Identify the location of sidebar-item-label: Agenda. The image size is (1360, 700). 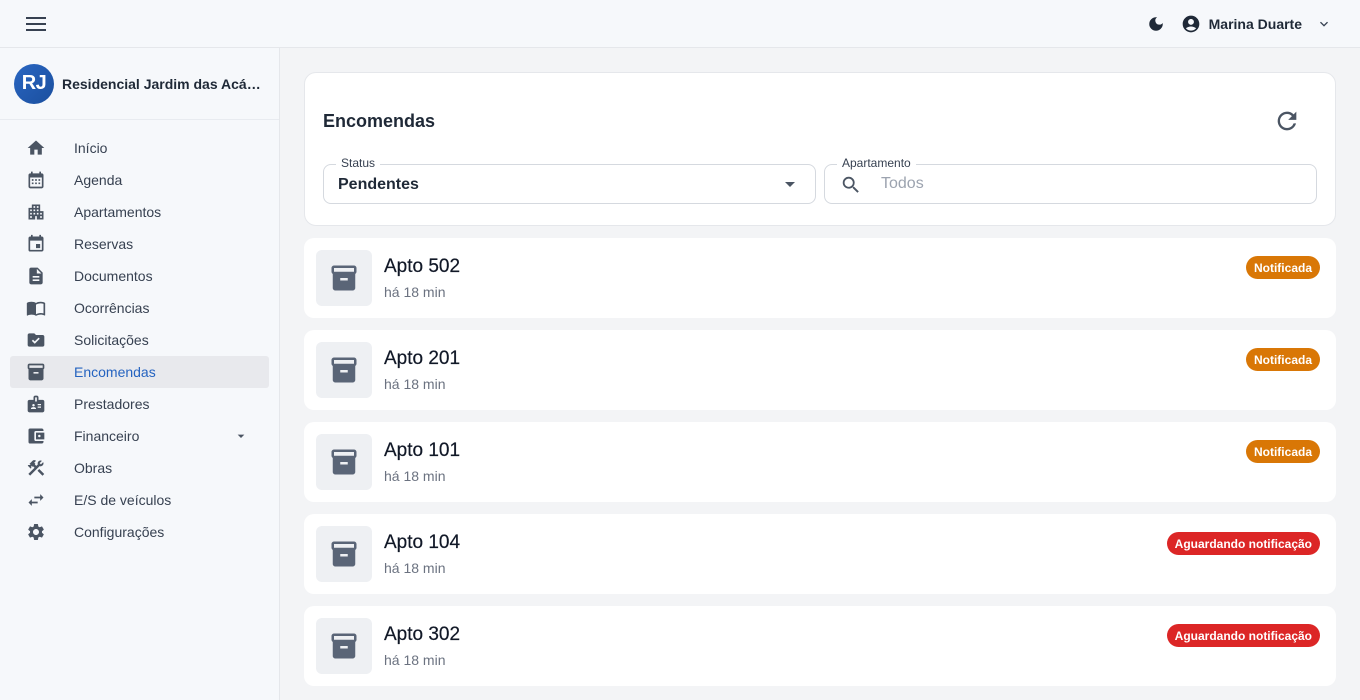
(98, 180).